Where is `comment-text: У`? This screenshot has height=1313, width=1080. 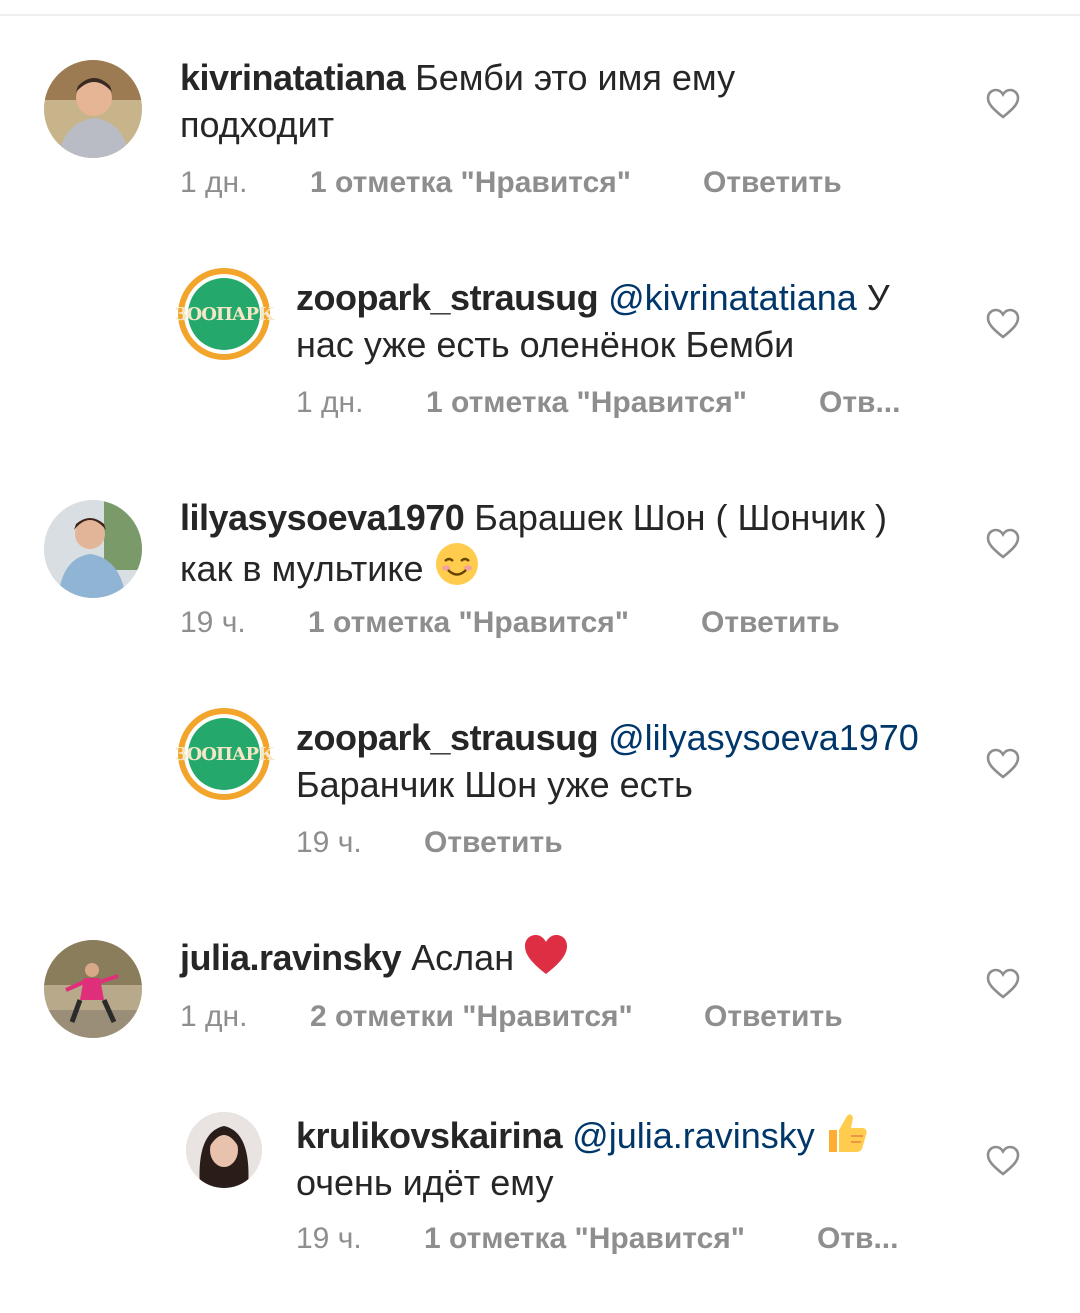
comment-text: У is located at coordinates (878, 297).